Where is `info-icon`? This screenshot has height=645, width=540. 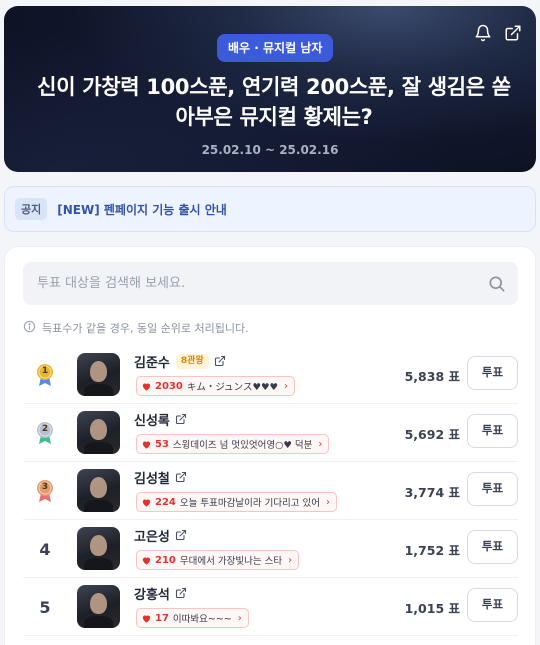
info-icon is located at coordinates (29, 328).